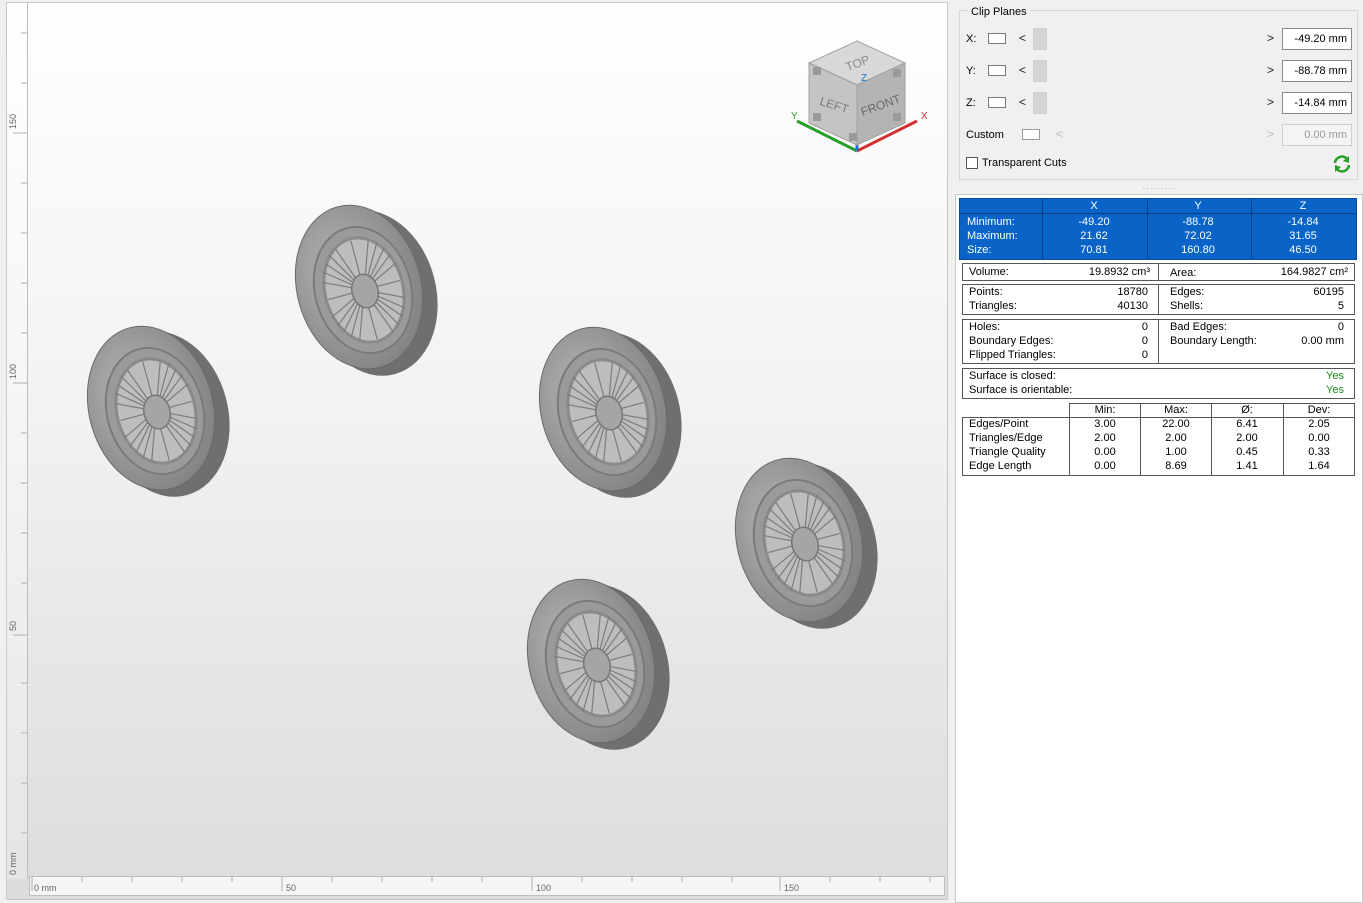 The height and width of the screenshot is (903, 1363). Describe the element at coordinates (997, 102) in the screenshot. I see `clip-z-toggle` at that location.